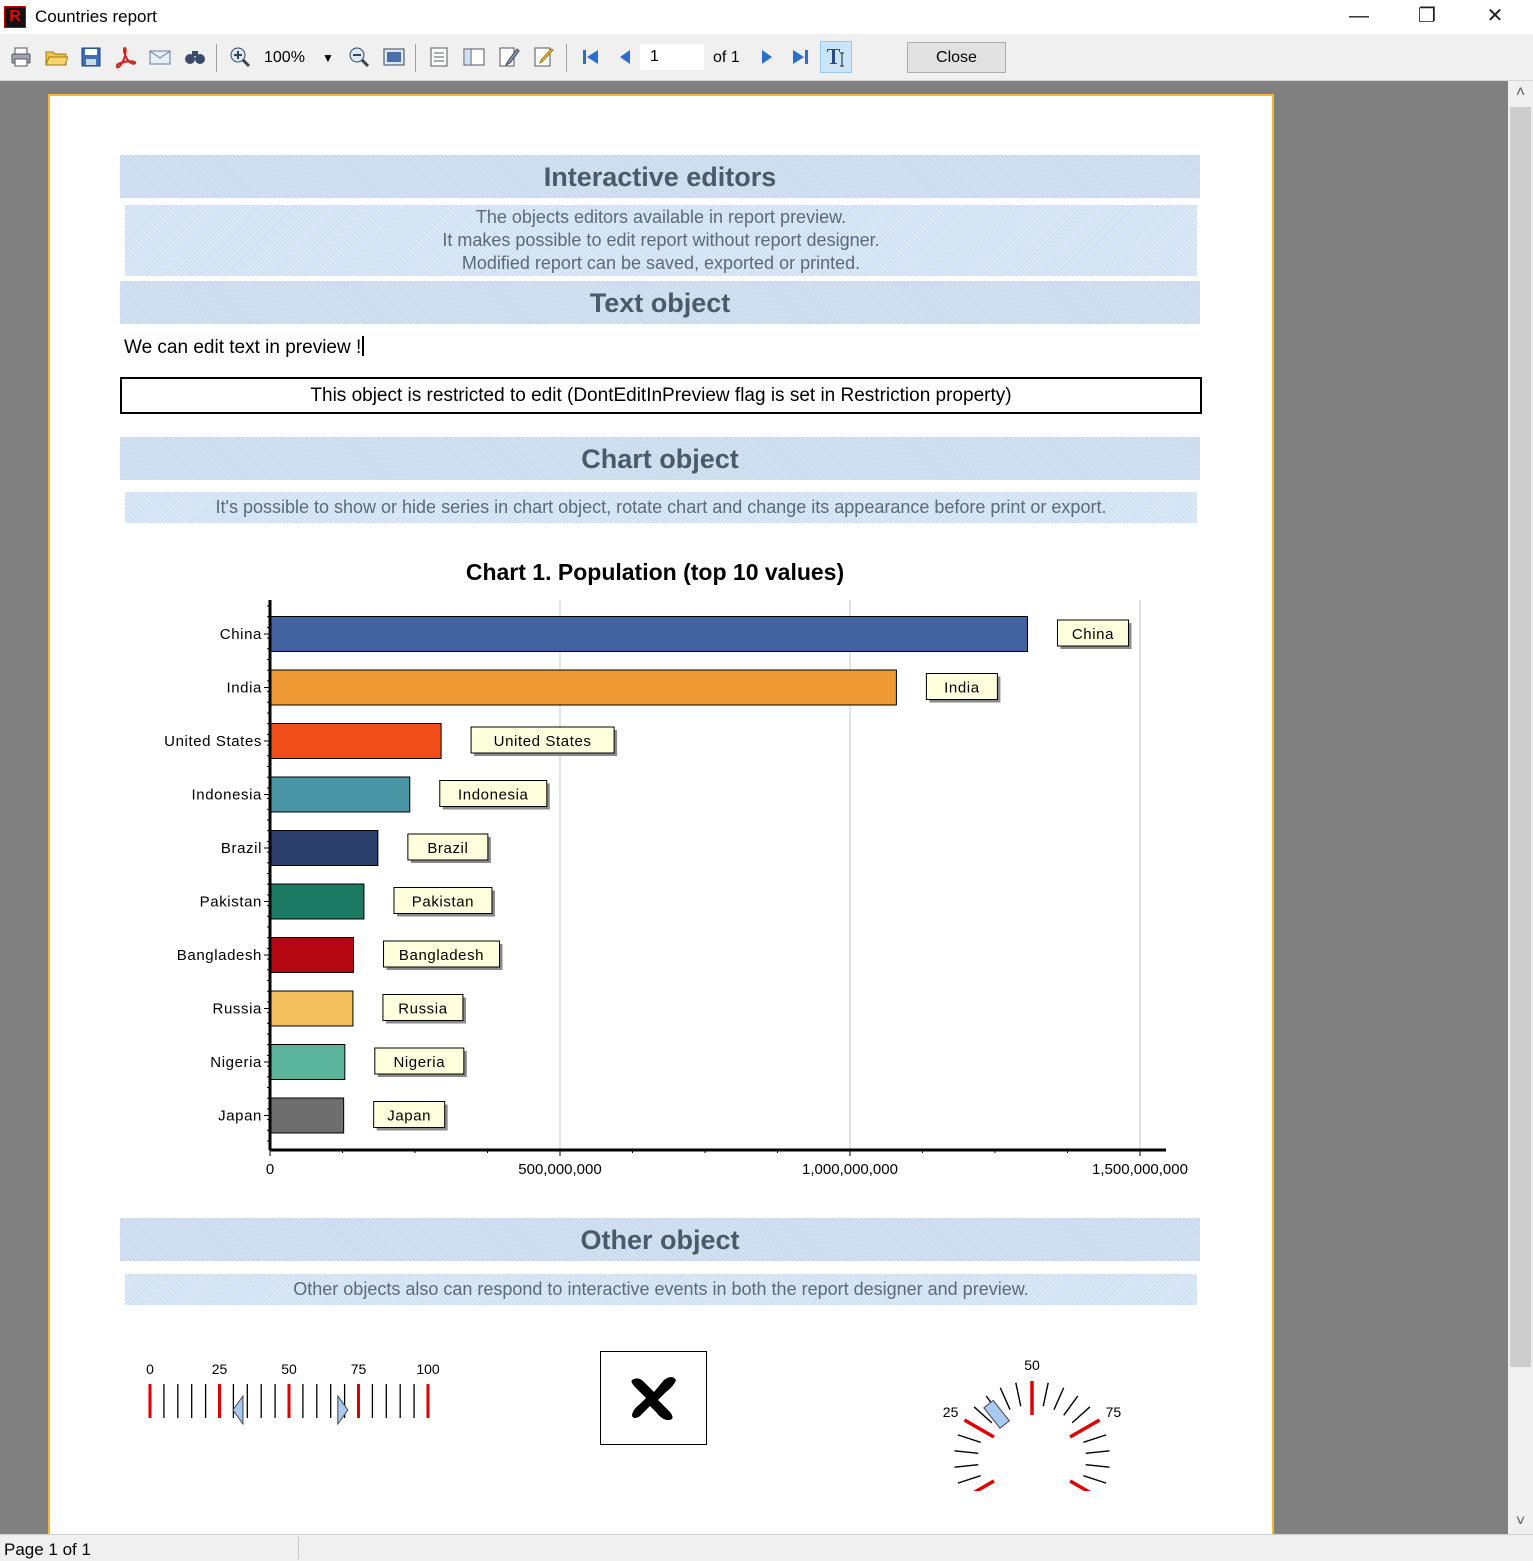 This screenshot has width=1533, height=1561. Describe the element at coordinates (836, 57) in the screenshot. I see `text-edit-toggle` at that location.